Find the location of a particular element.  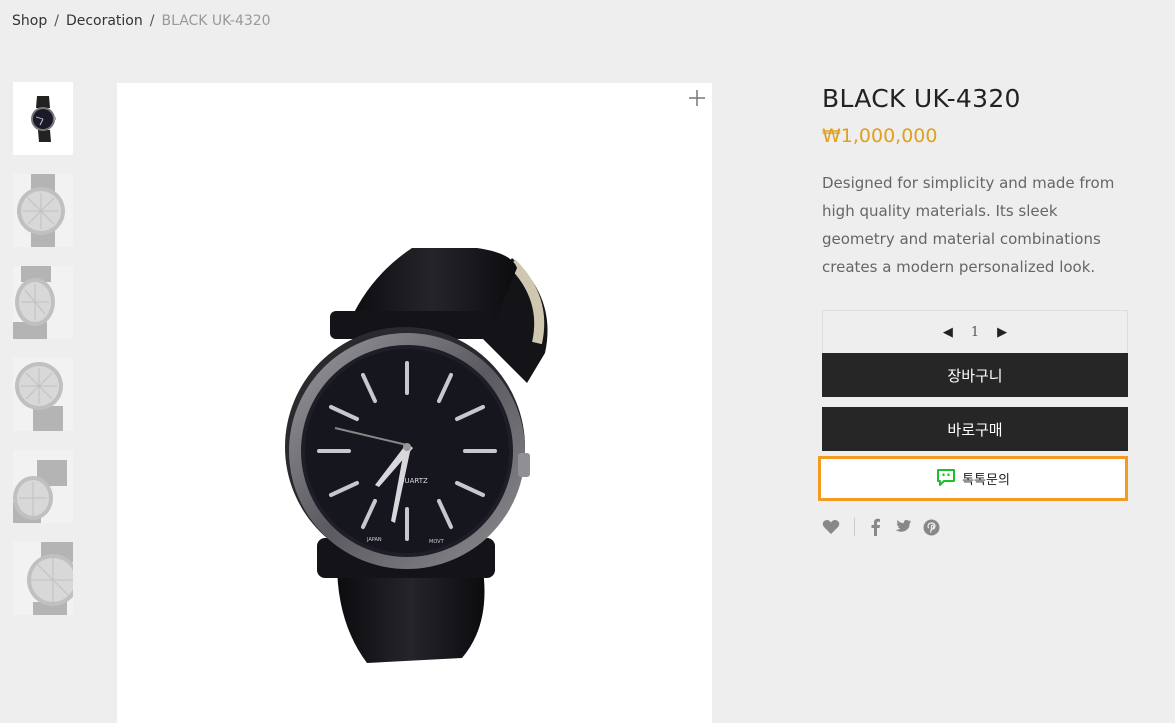

watch-illustration: QUARTZ JAPAN MOVT is located at coordinates (416, 455).